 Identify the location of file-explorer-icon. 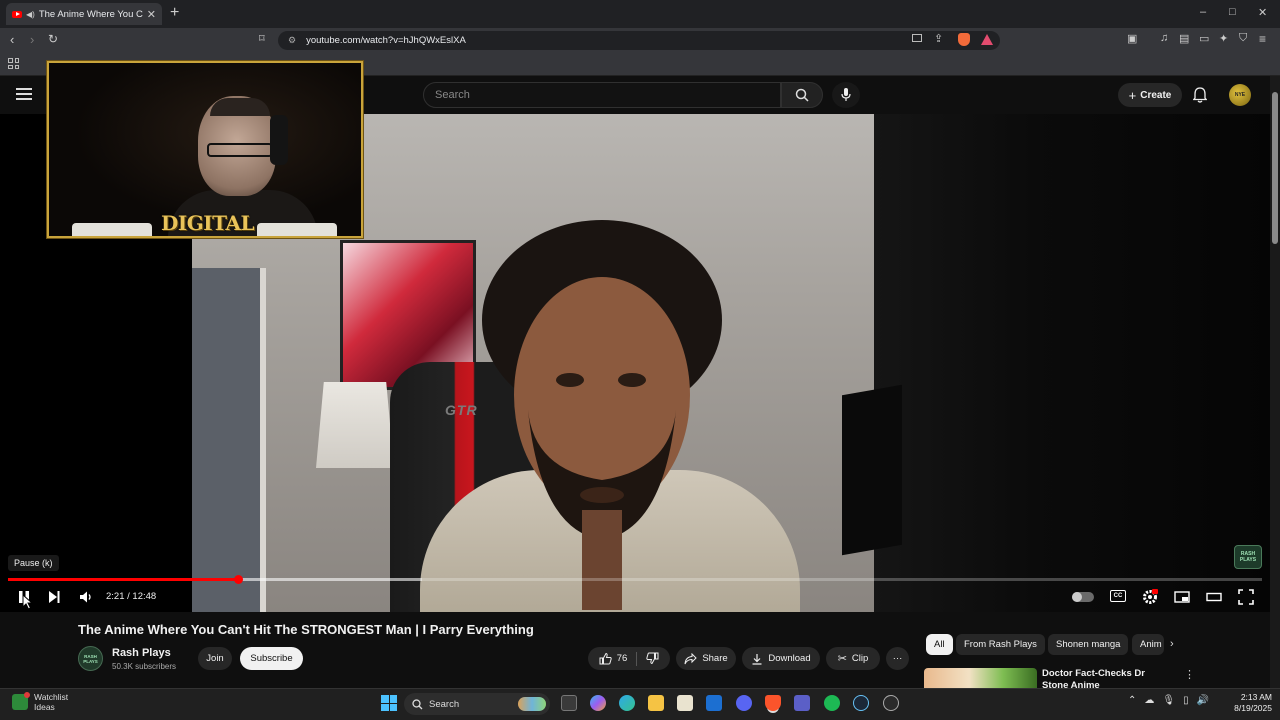
(656, 703).